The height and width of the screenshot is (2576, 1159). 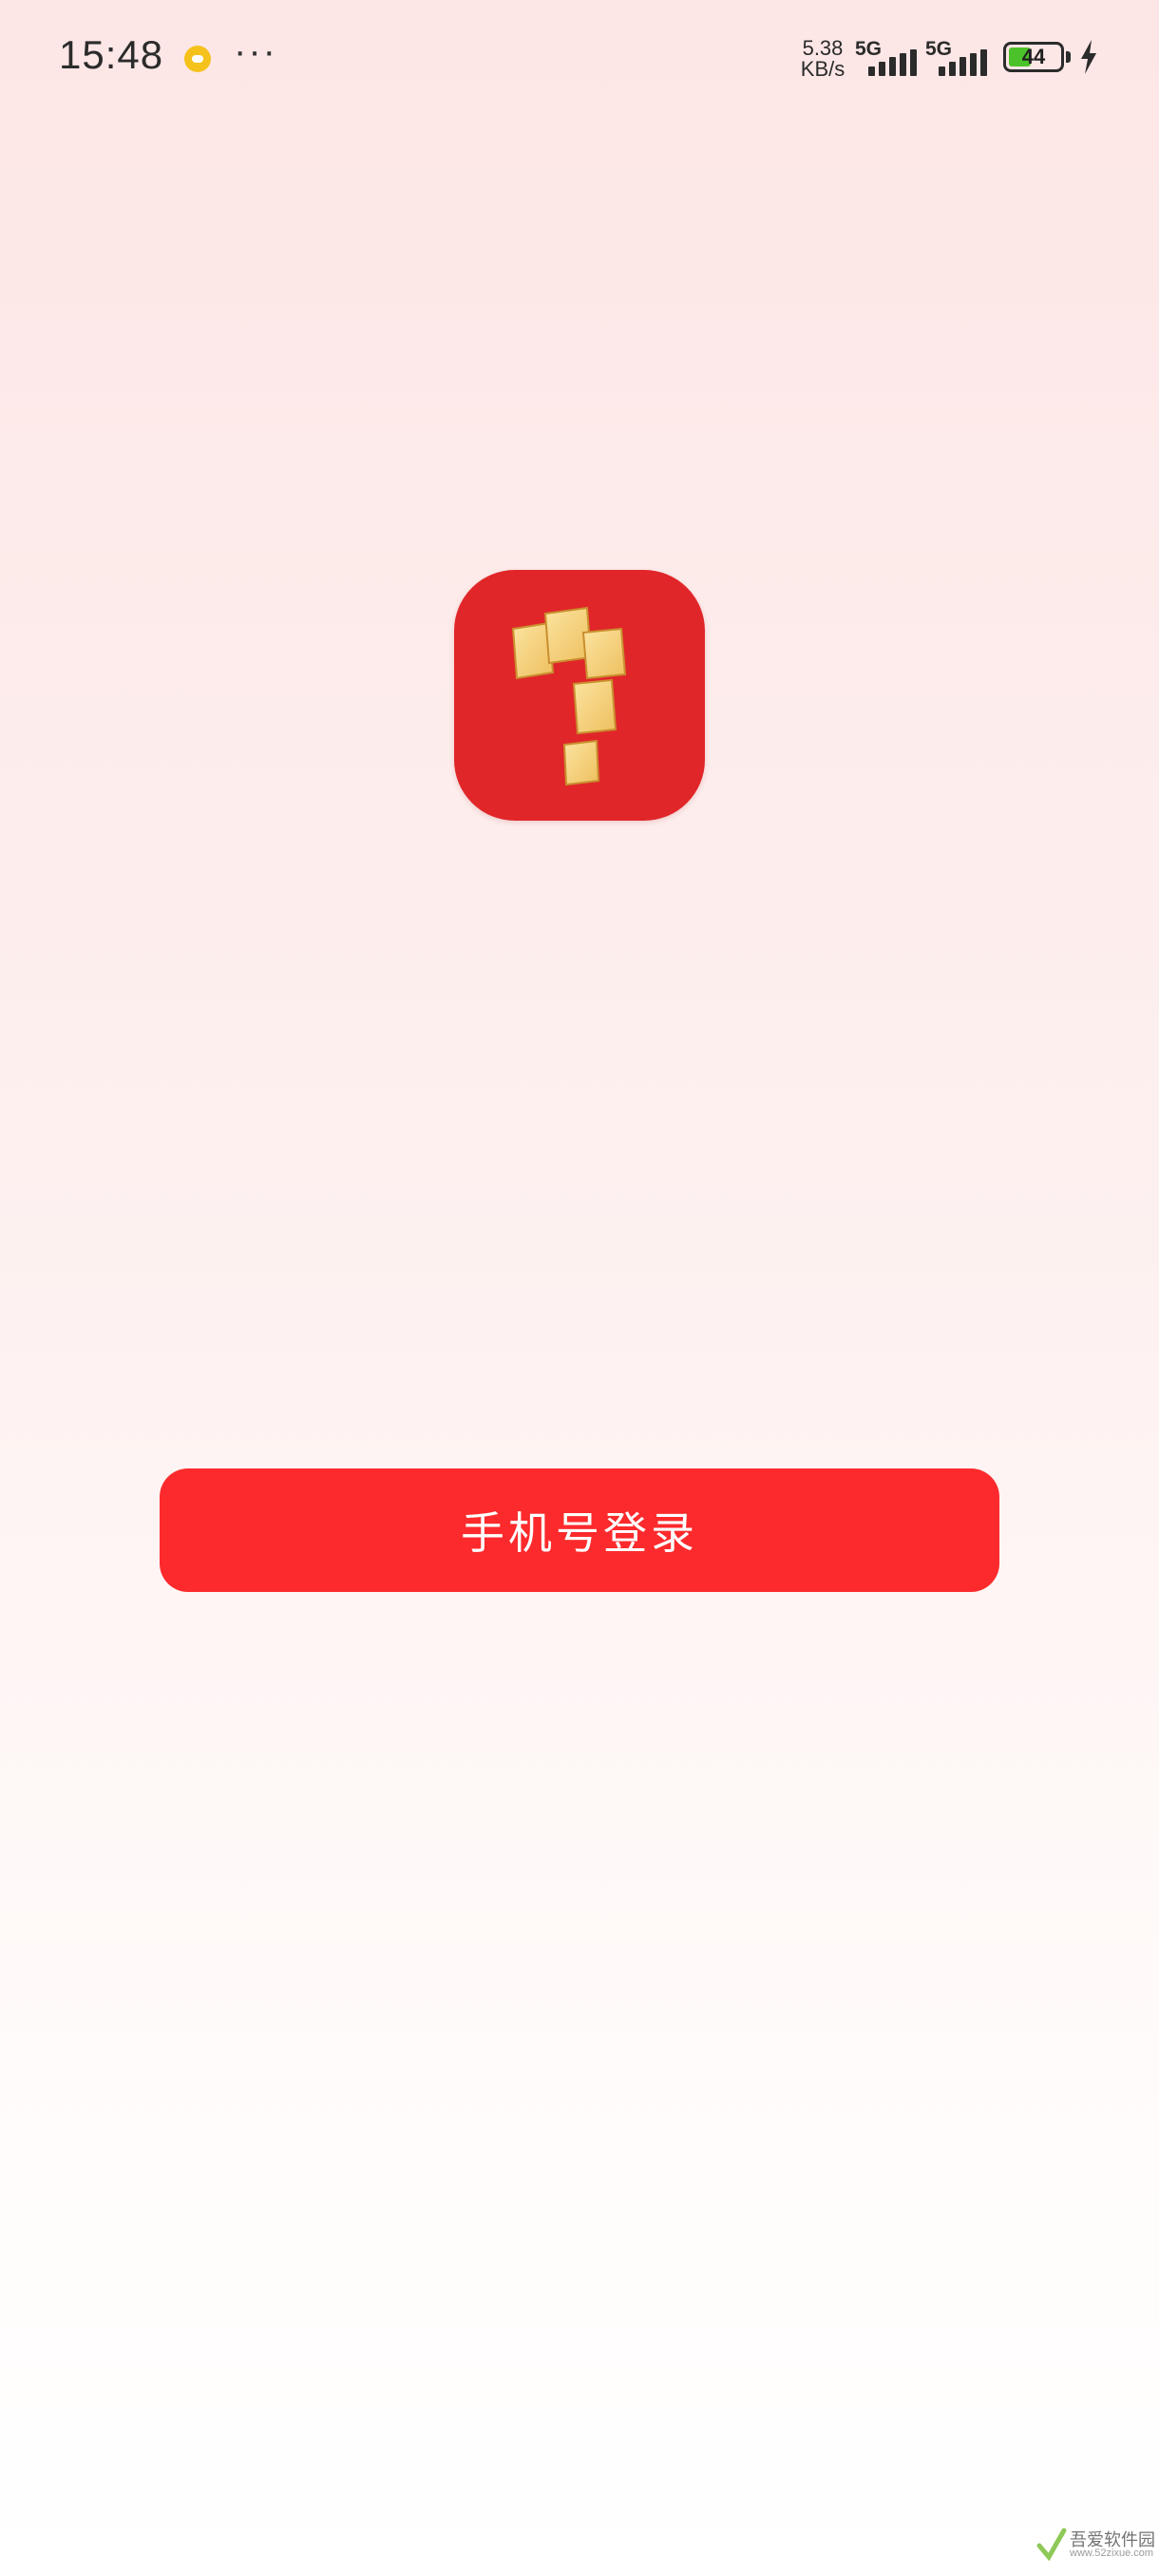 What do you see at coordinates (1112, 2553) in the screenshot?
I see `watermark-subtext: www.52zixue.com` at bounding box center [1112, 2553].